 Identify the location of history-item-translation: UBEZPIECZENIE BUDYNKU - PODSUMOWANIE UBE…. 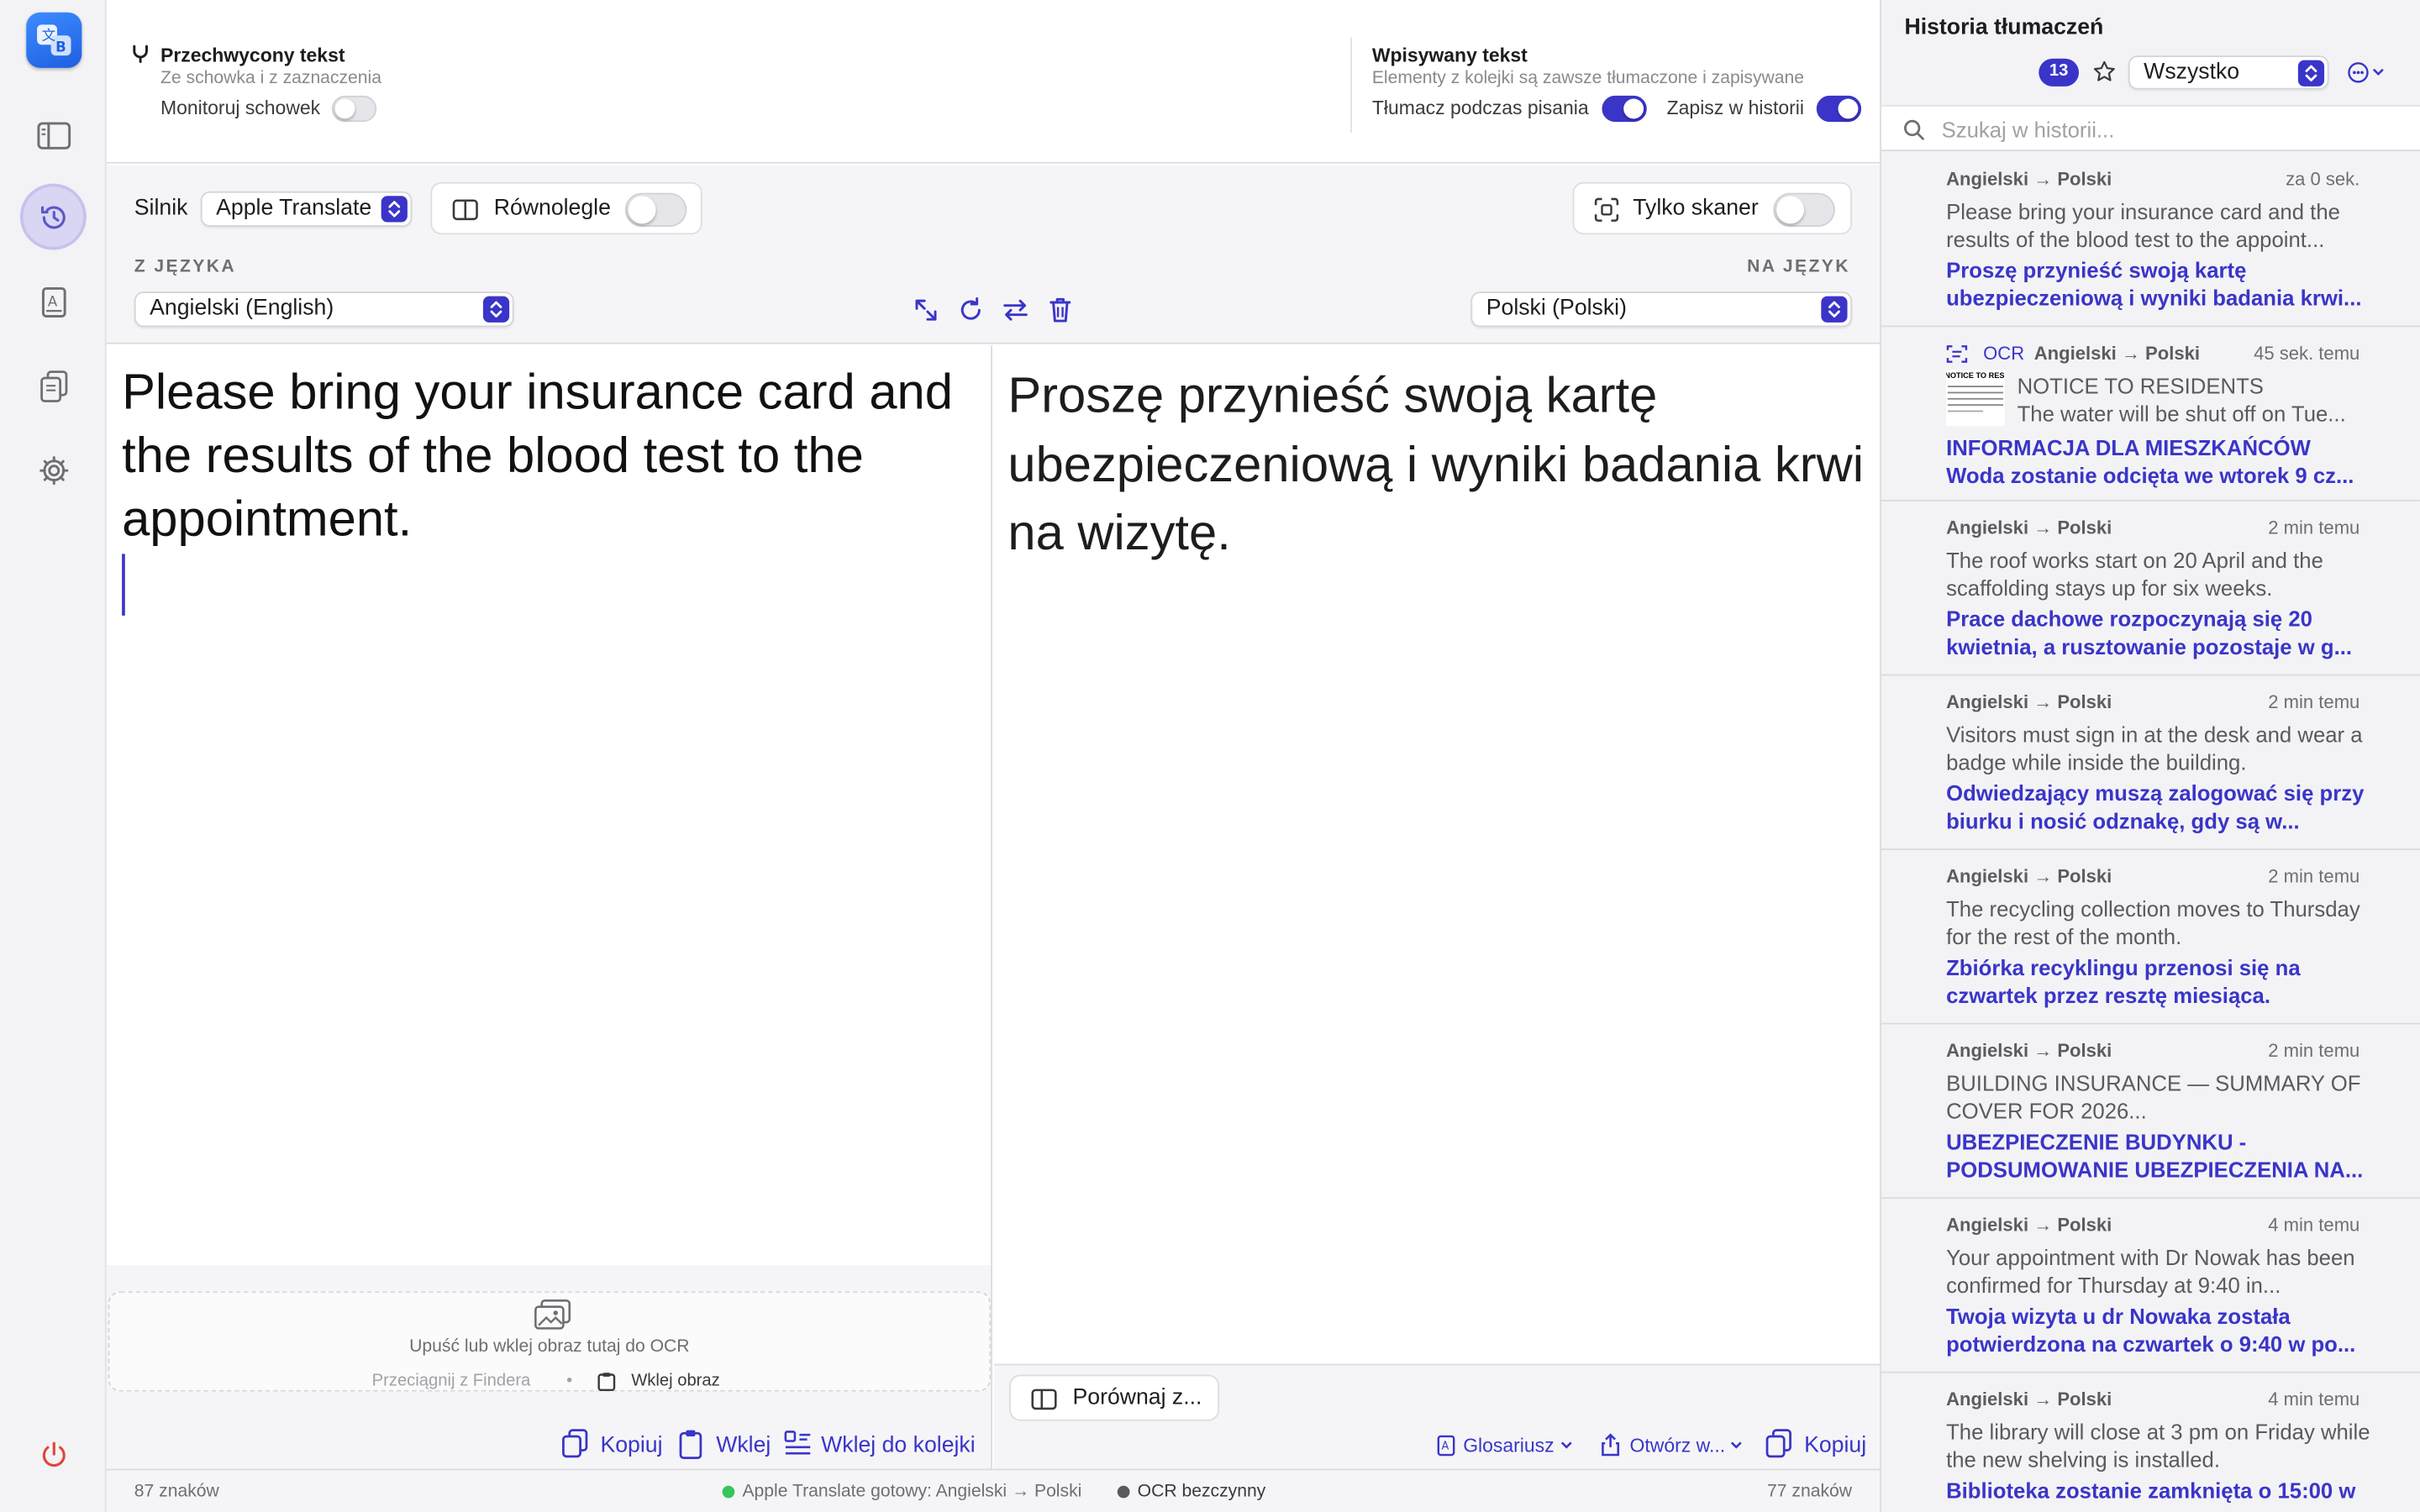
(2155, 1155).